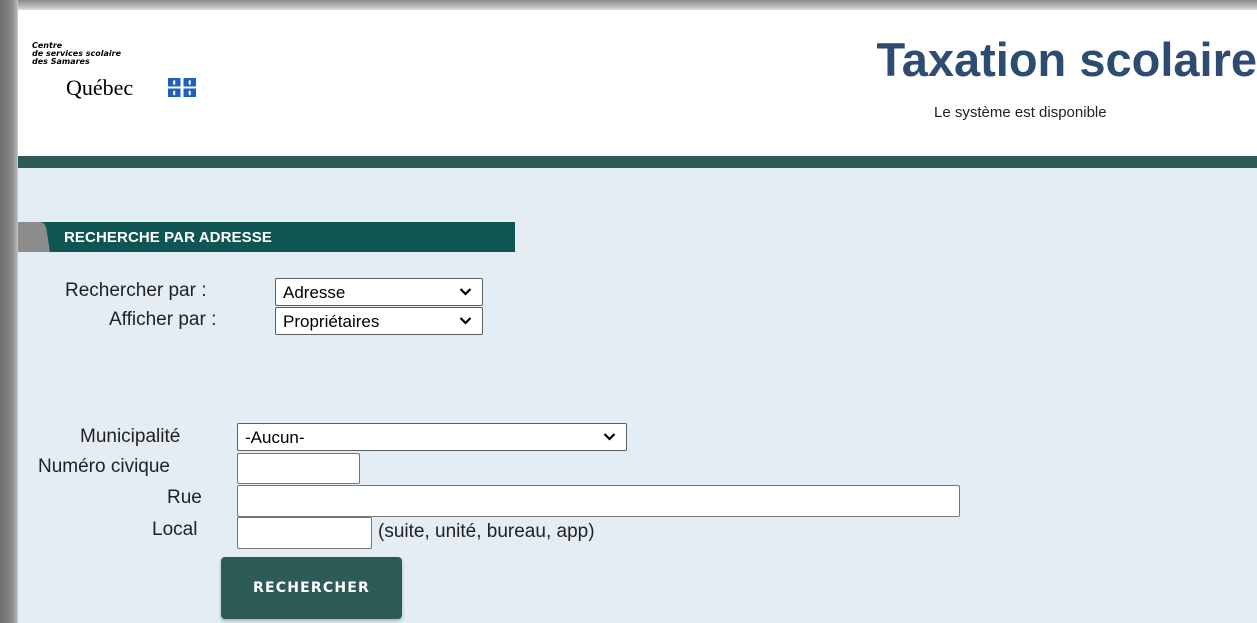  Describe the element at coordinates (182, 87) in the screenshot. I see `quebec-flag-icon` at that location.